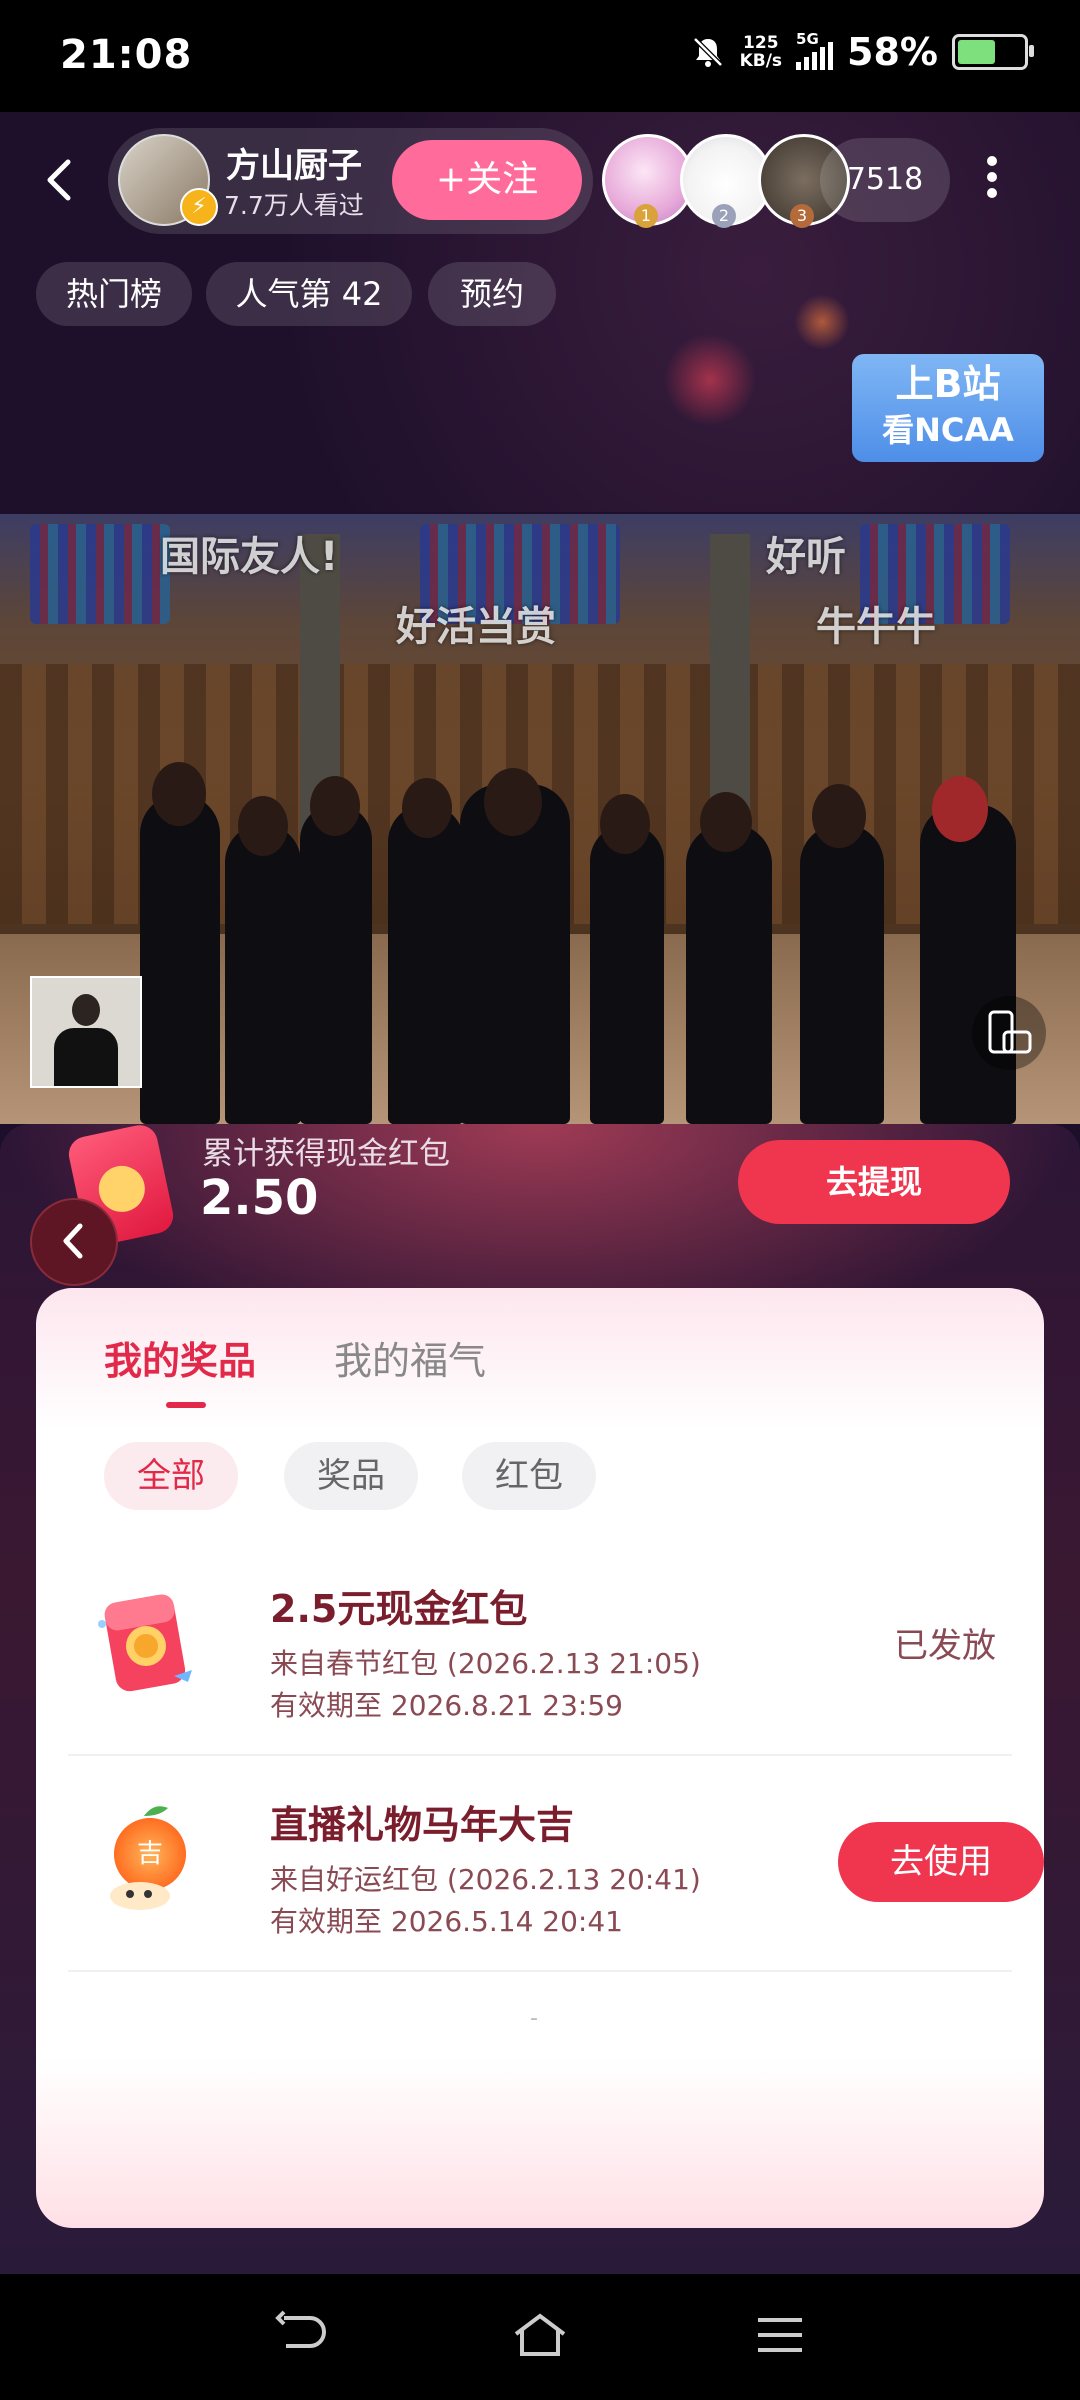 This screenshot has height=2400, width=1080. Describe the element at coordinates (114, 294) in the screenshot. I see `chip-hot-list: 热门榜` at that location.